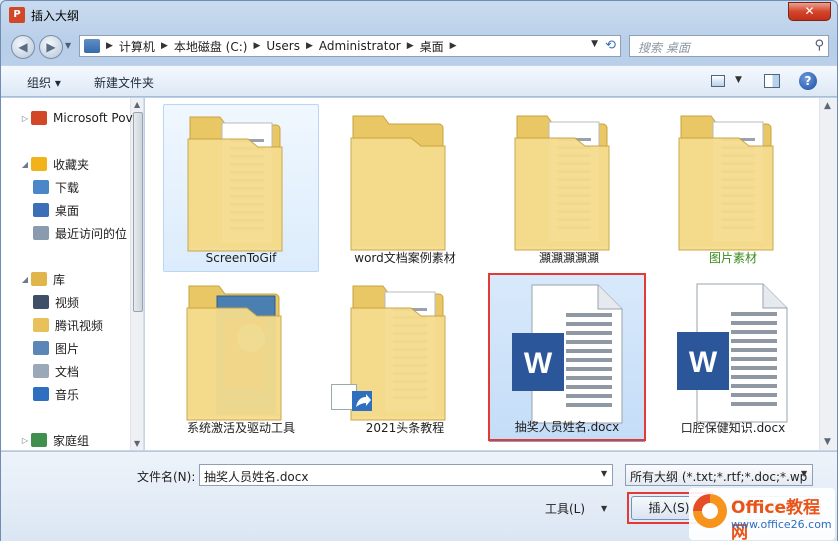 This screenshot has width=838, height=541. I want to click on sidebar-item: 最近访问的位, so click(88, 233).